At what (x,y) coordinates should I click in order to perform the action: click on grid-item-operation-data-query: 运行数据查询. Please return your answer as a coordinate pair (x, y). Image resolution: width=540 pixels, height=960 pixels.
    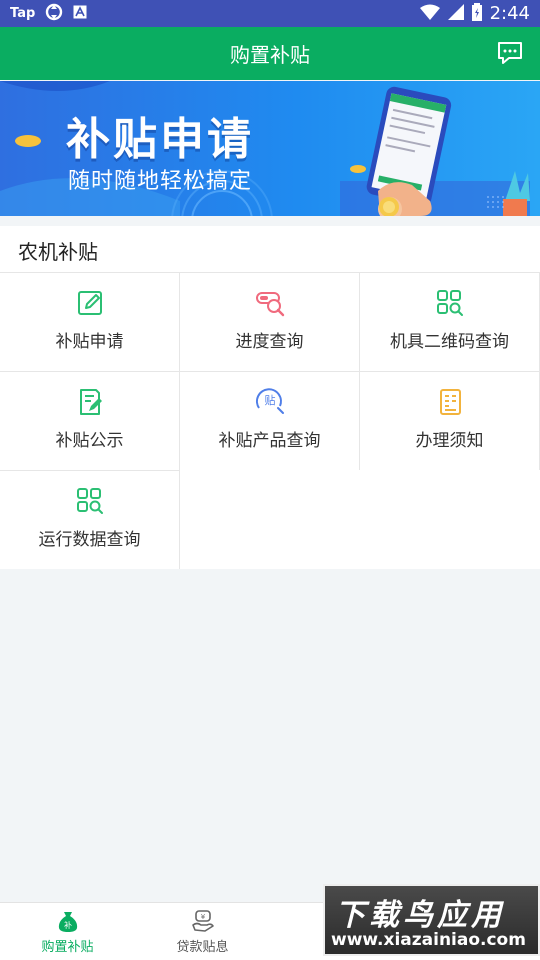
    Looking at the image, I should click on (90, 519).